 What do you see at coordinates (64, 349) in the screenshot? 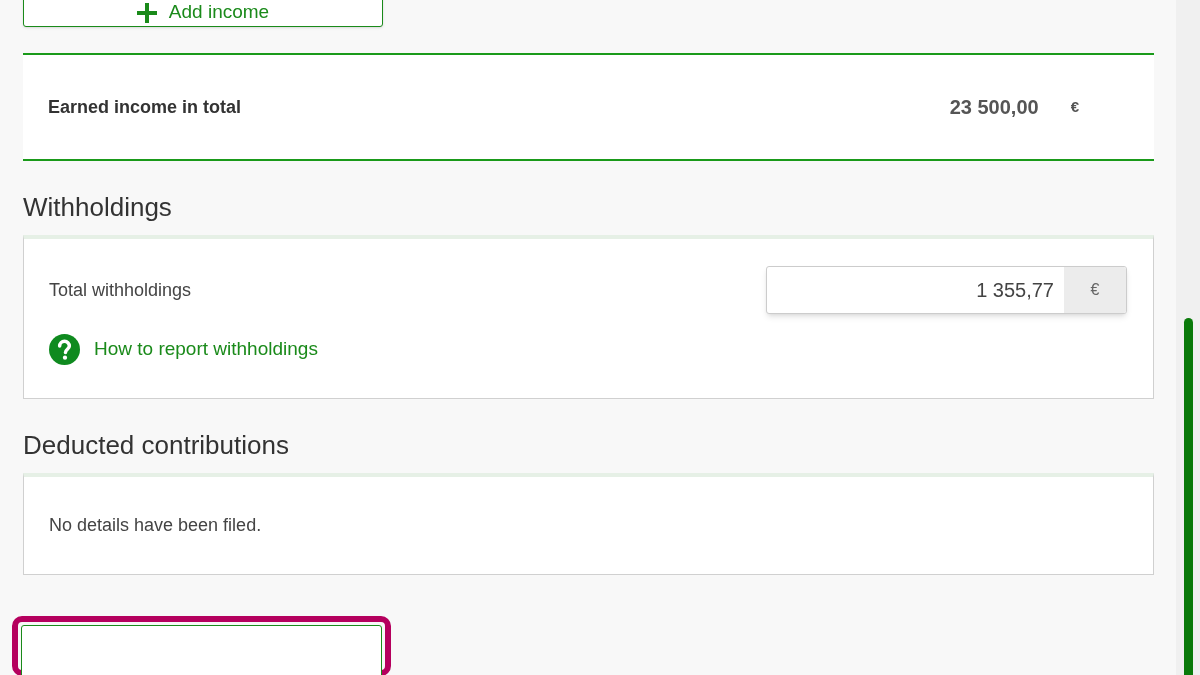
I see `help-icon` at bounding box center [64, 349].